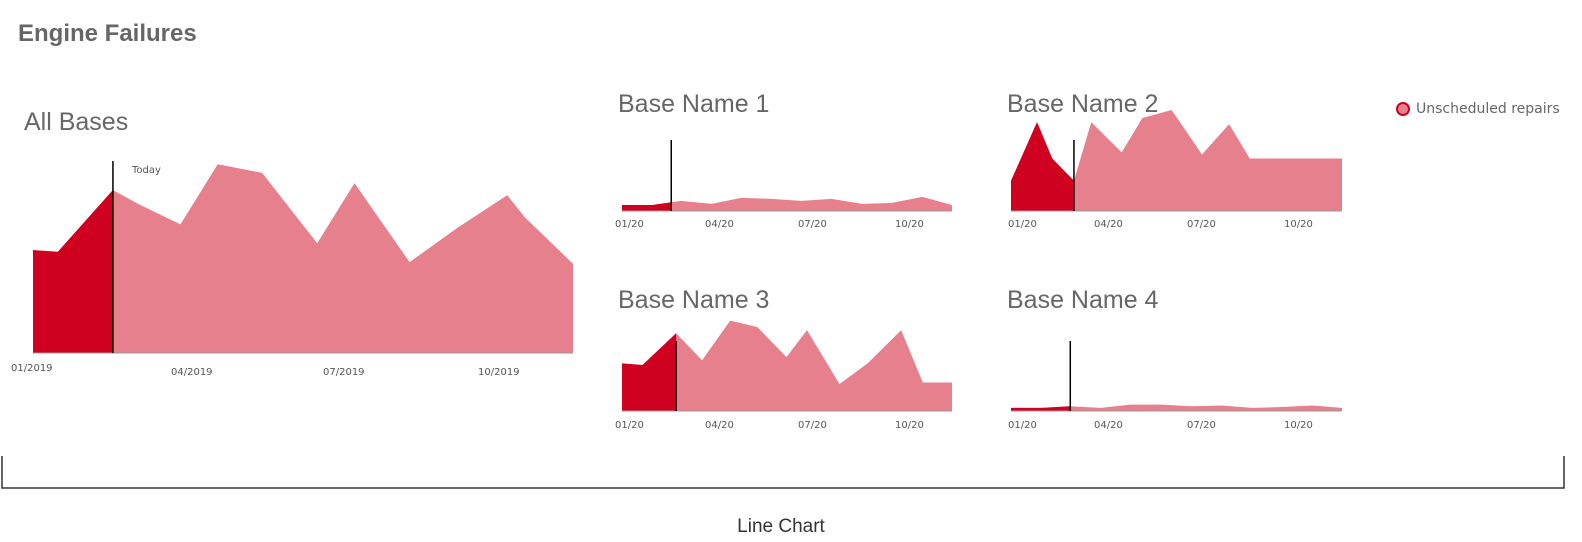 This screenshot has width=1582, height=542. Describe the element at coordinates (32, 368) in the screenshot. I see `x-tick-label: 01/2019` at that location.